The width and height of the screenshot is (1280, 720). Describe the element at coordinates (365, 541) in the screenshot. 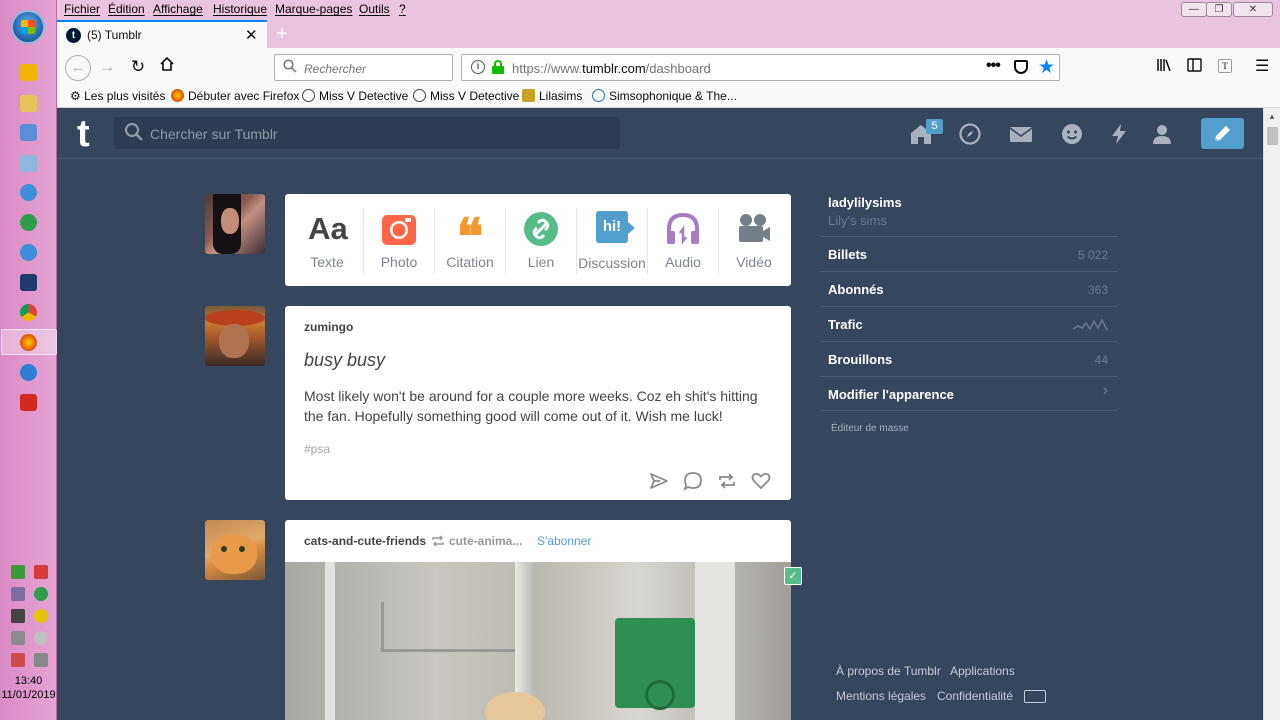

I see `post-author: cats-and-cute-friends` at that location.